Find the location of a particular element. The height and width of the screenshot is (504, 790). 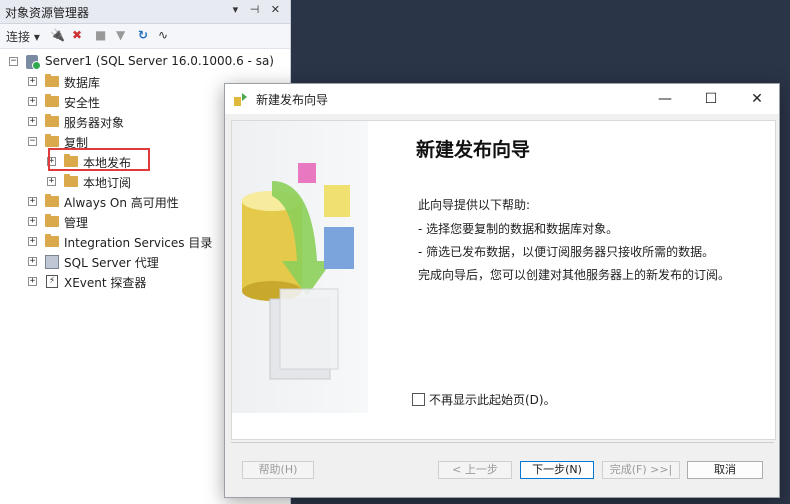

tree-label: Integration Services 目录 is located at coordinates (138, 243).